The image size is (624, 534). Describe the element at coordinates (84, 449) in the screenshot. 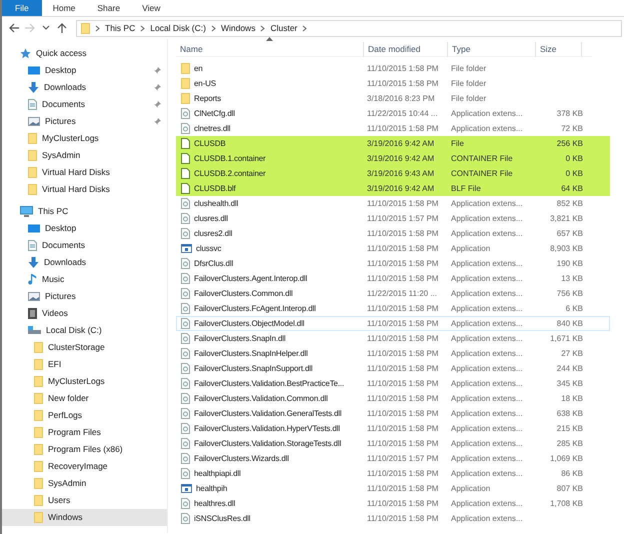

I see `sidebar-item: Program Files (x86)` at that location.